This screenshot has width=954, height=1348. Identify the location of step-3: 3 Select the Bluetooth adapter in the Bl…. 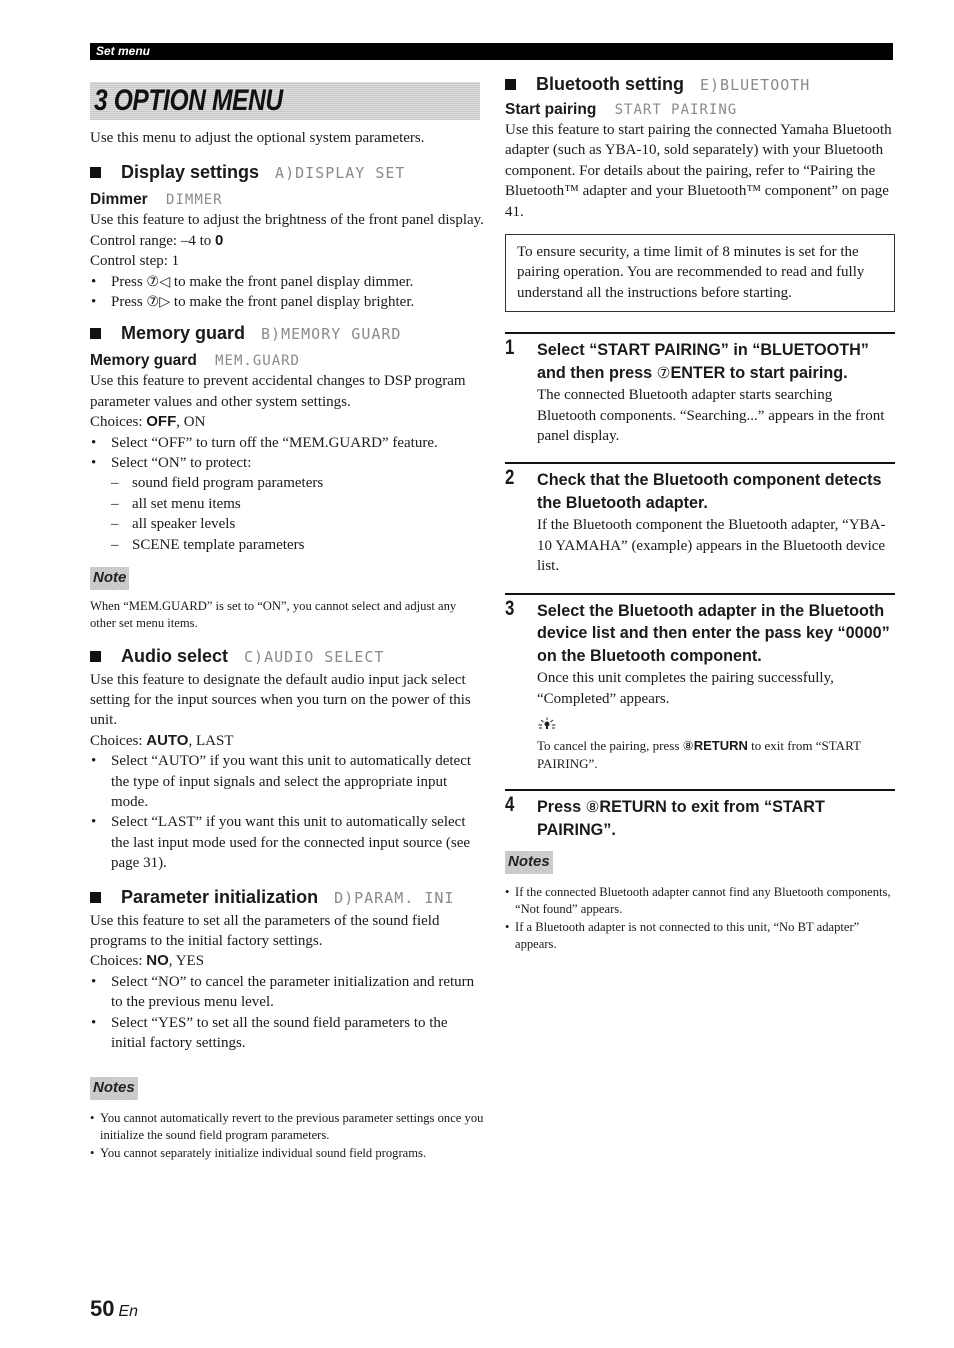
(700, 683).